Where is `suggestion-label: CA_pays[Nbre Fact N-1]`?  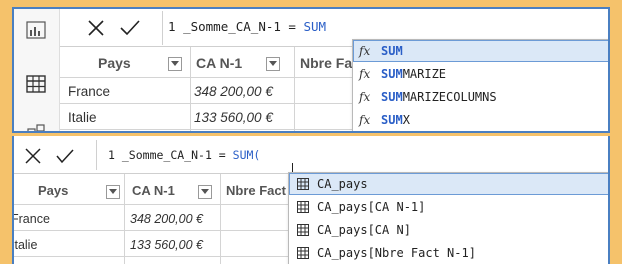
suggestion-label: CA_pays[Nbre Fact N-1] is located at coordinates (396, 253).